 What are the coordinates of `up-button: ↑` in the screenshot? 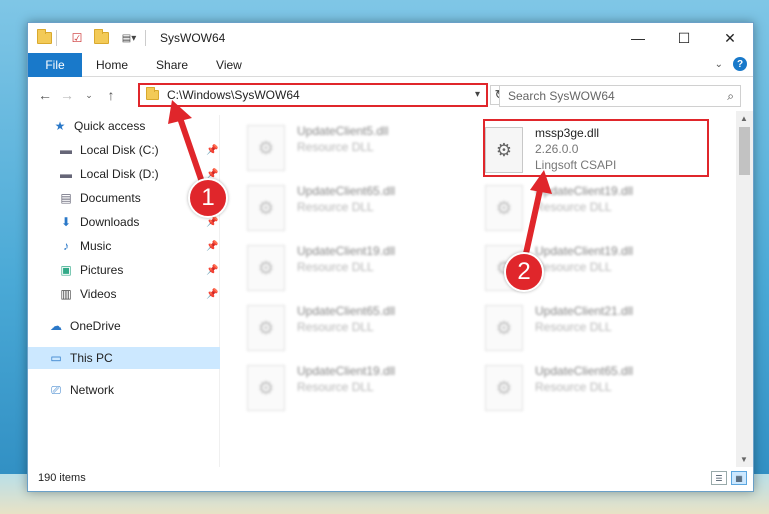 It's located at (111, 95).